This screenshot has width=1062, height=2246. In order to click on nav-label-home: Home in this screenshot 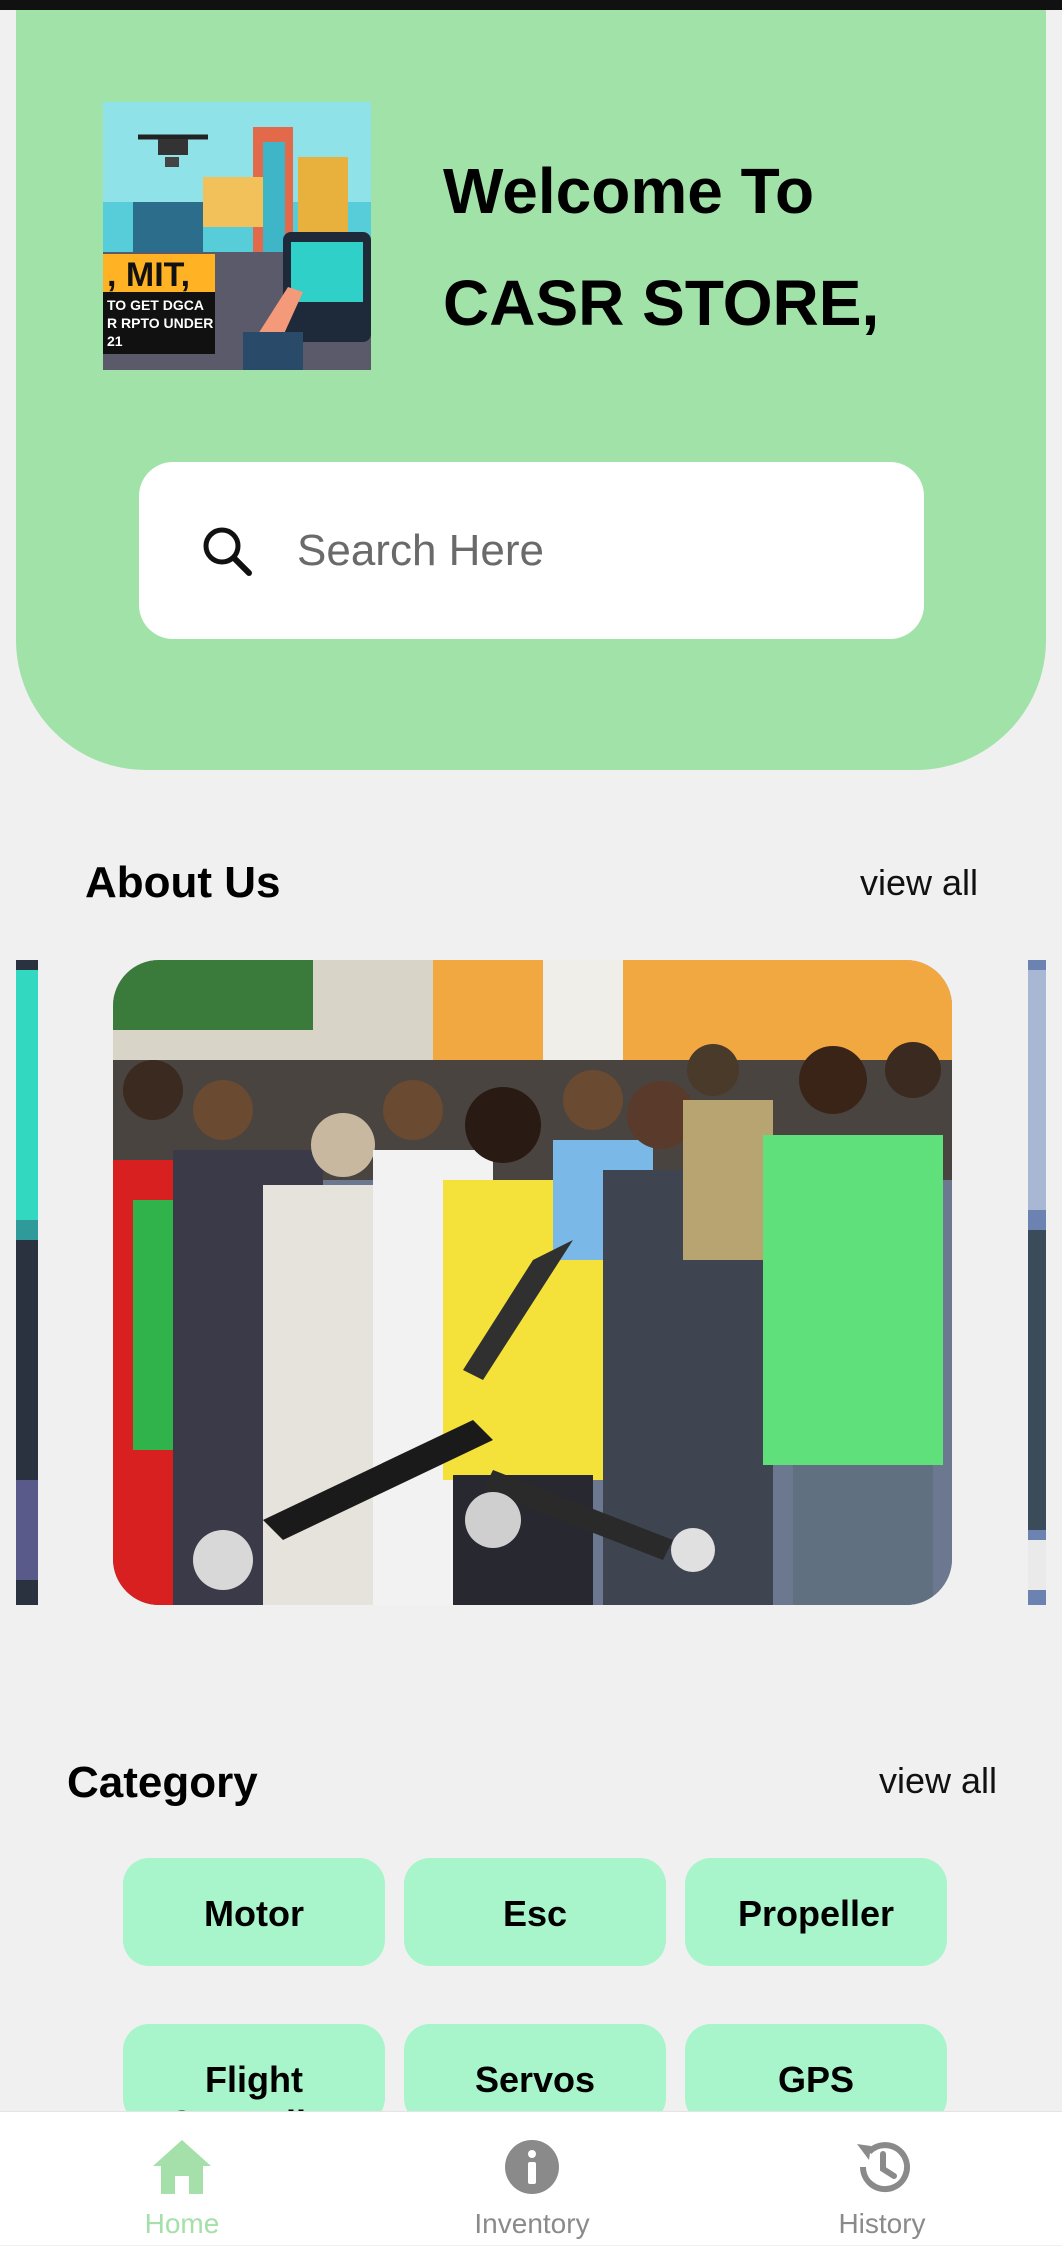, I will do `click(182, 2223)`.